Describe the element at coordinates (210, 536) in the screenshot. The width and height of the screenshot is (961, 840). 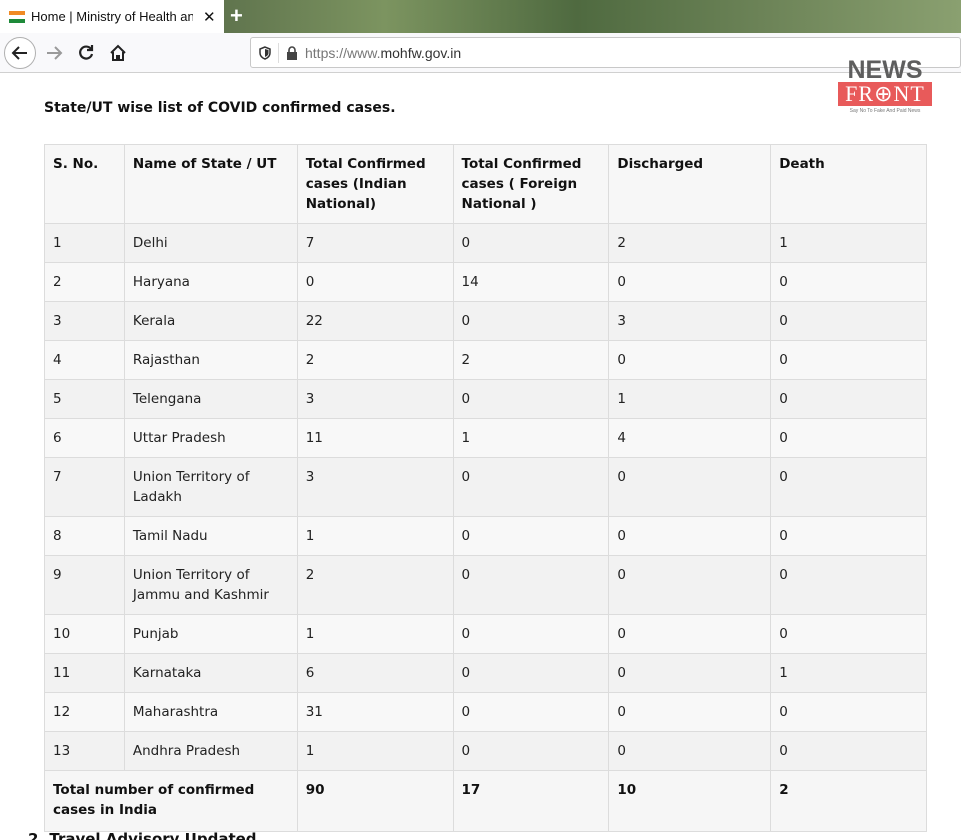
I see `cell-state-name: Tamil Nadu` at that location.